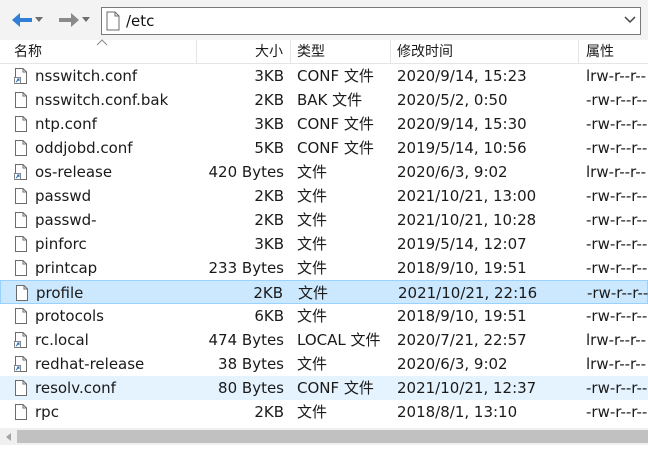 Image resolution: width=648 pixels, height=456 pixels. I want to click on file-size: 474 Bytes, so click(246, 340).